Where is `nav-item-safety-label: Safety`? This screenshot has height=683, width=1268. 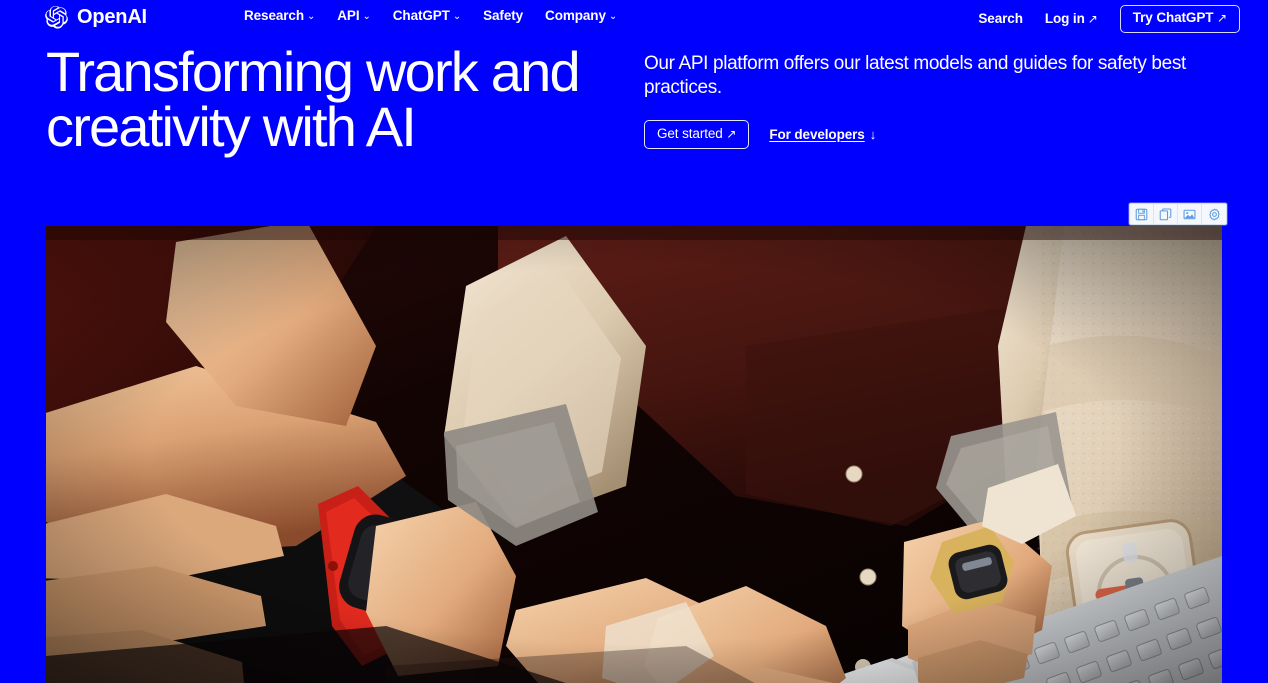
nav-item-safety-label: Safety is located at coordinates (503, 15).